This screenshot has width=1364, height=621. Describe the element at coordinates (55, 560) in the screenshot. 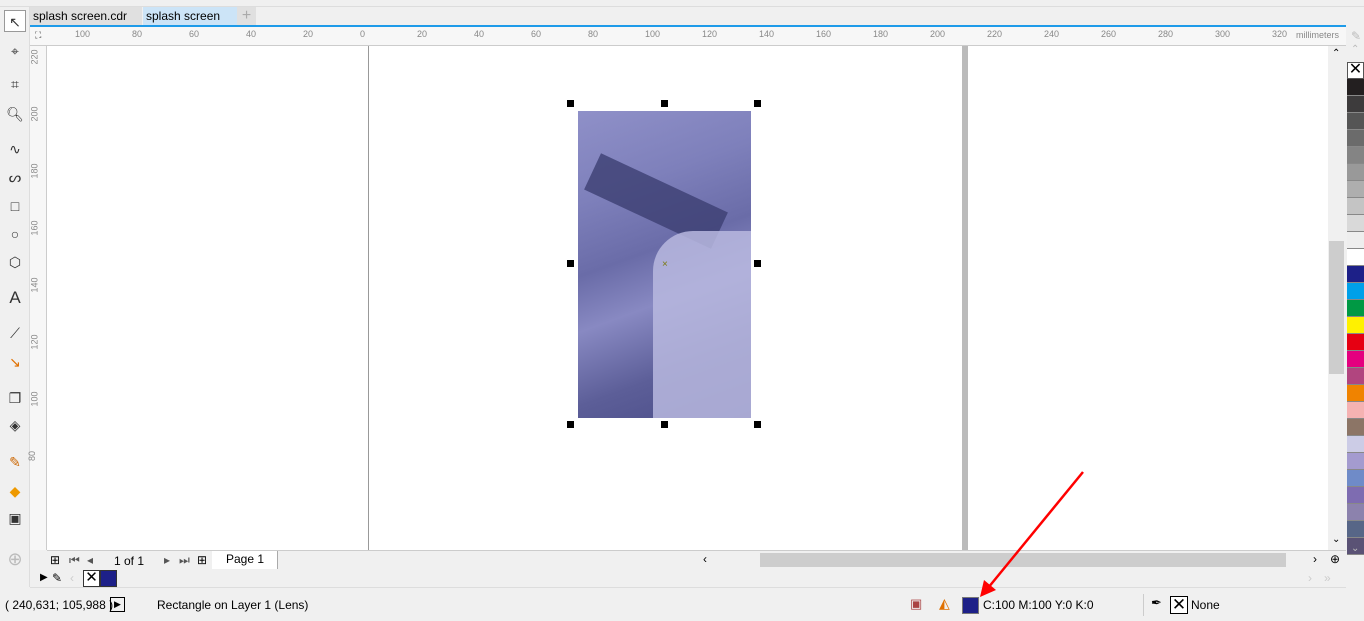

I see `add-page-before-icon: ⊞` at that location.